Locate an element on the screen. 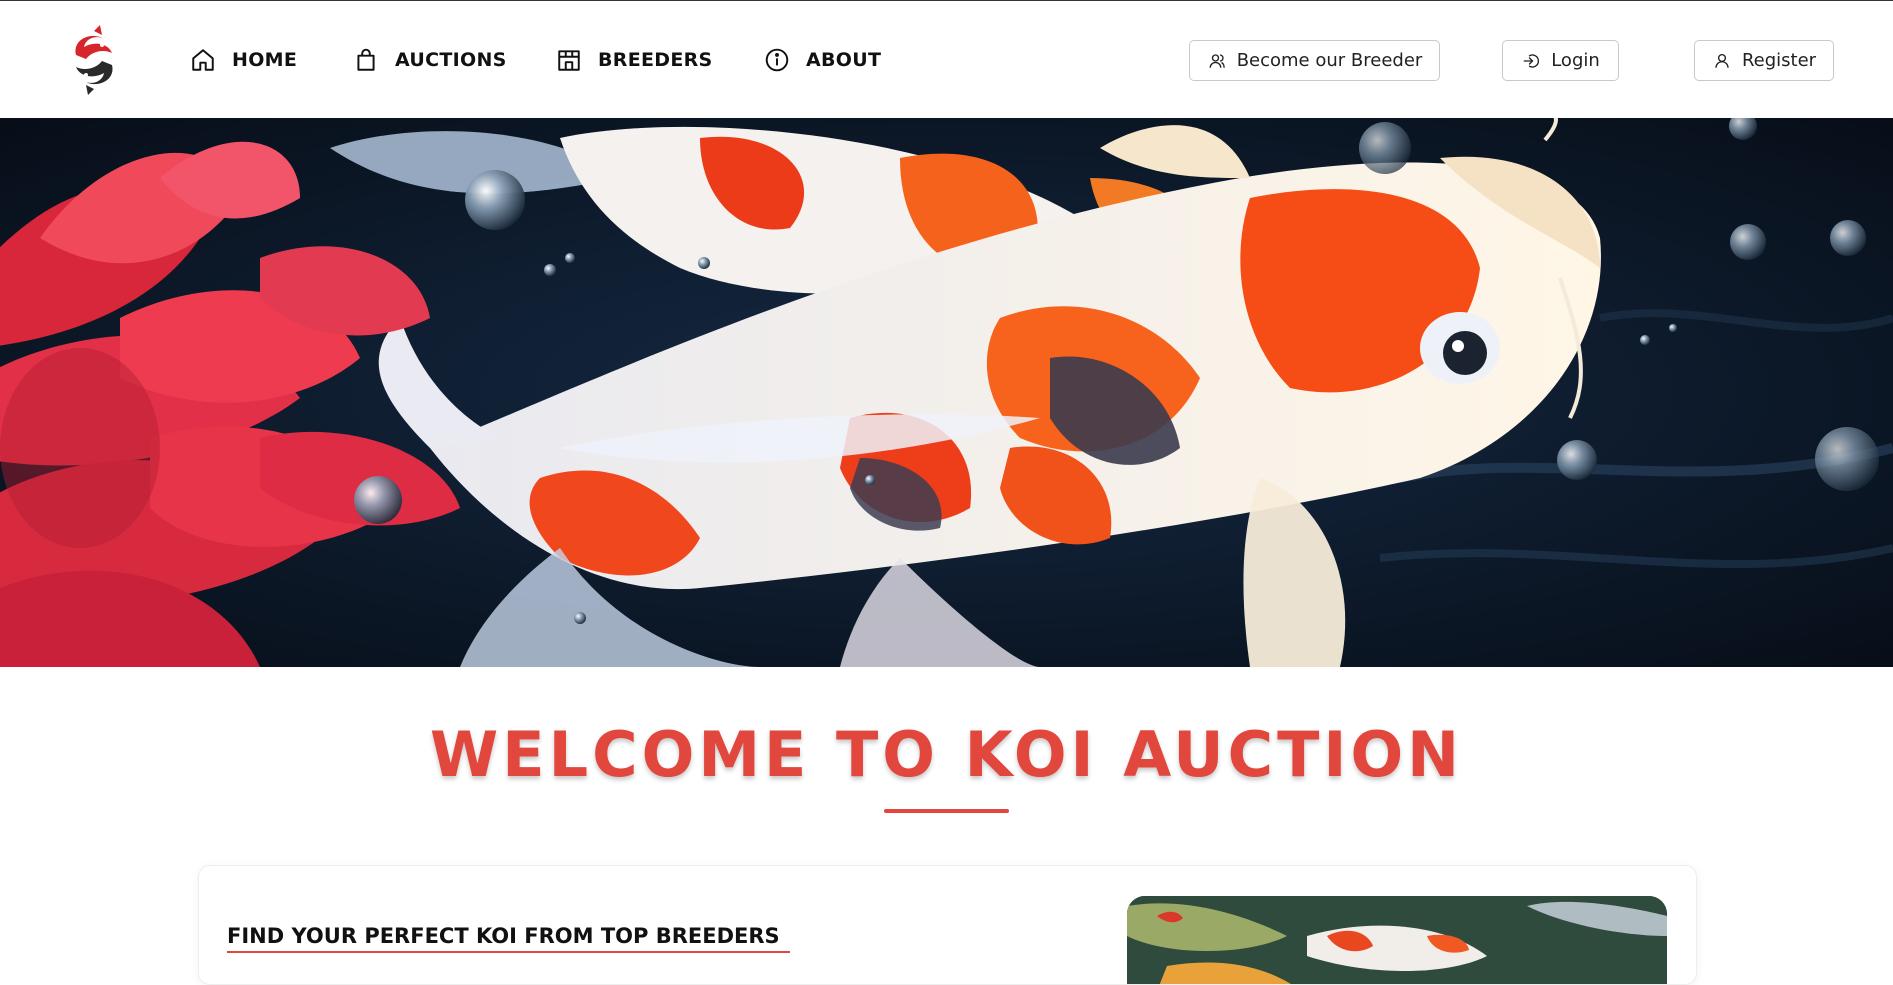 The width and height of the screenshot is (1893, 985). nav-auctions: AUCTIONS is located at coordinates (429, 60).